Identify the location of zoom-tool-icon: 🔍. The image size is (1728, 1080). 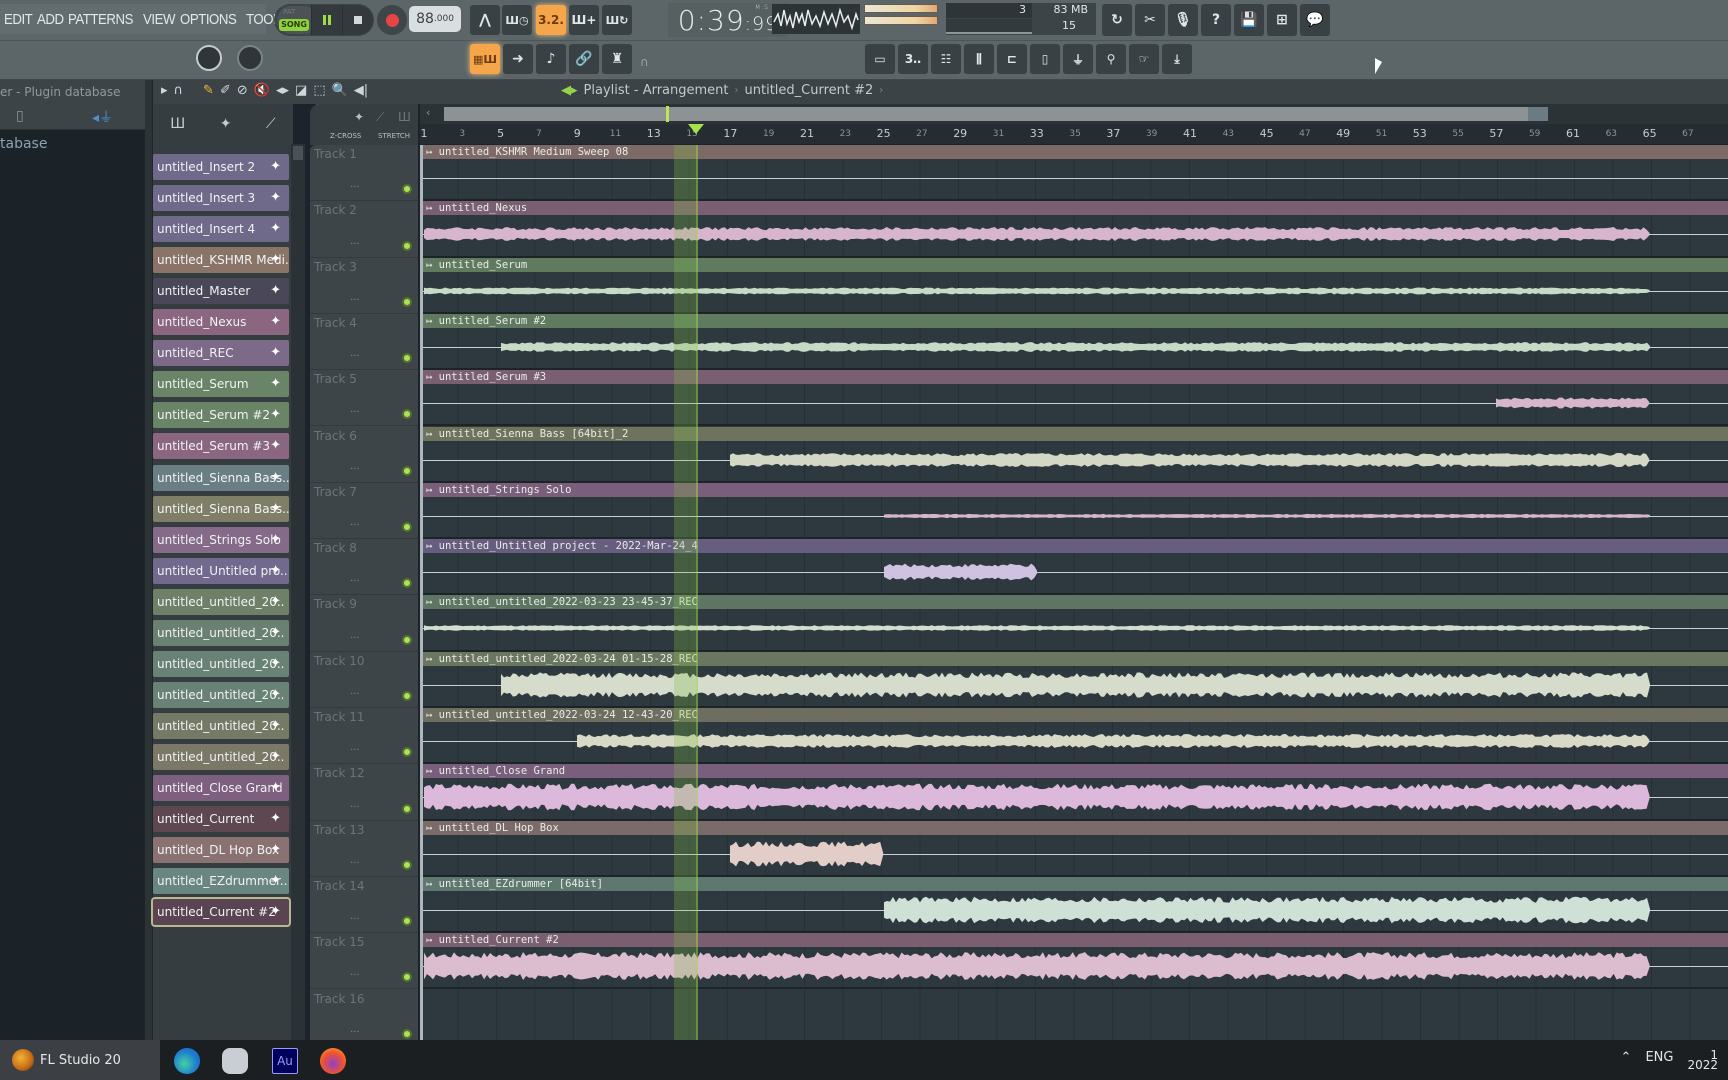
(340, 90).